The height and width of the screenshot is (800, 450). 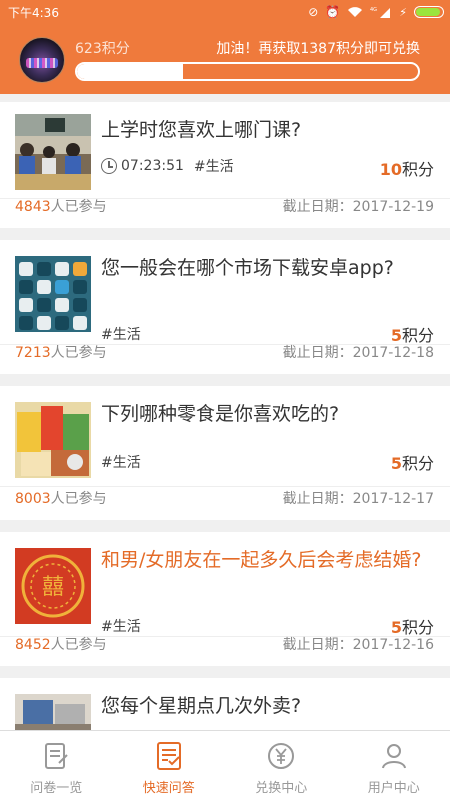 I want to click on participants-count: 8452, so click(x=33, y=645).